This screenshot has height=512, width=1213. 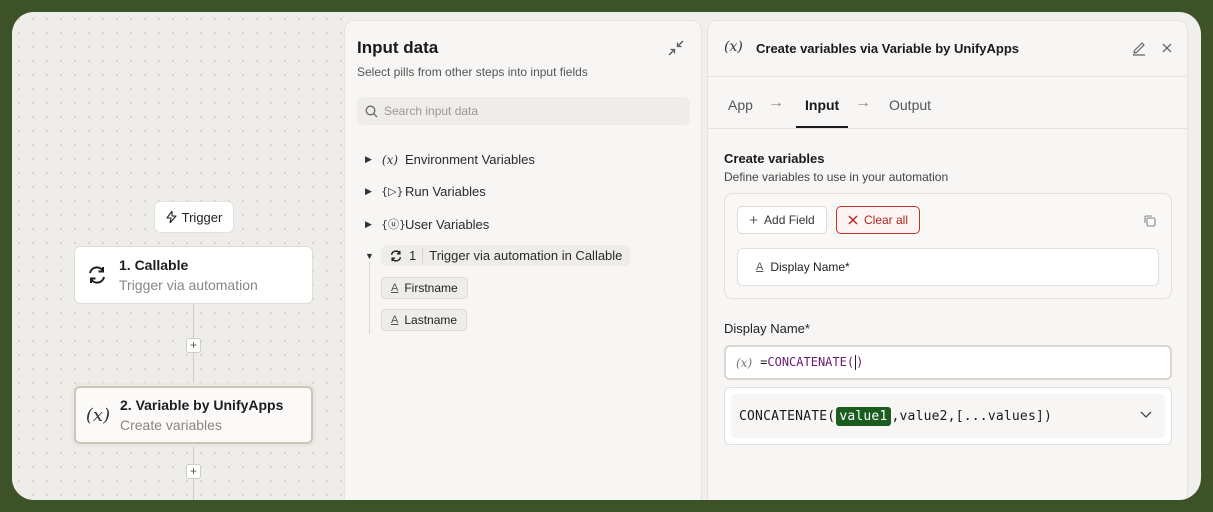 I want to click on node-subtitle: Trigger via automation, so click(x=188, y=285).